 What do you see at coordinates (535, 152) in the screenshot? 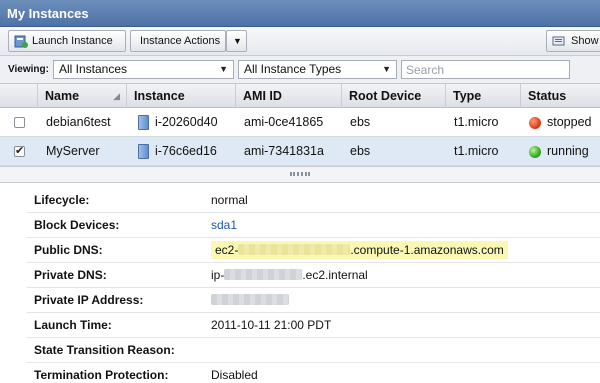
I see `status-running-icon` at bounding box center [535, 152].